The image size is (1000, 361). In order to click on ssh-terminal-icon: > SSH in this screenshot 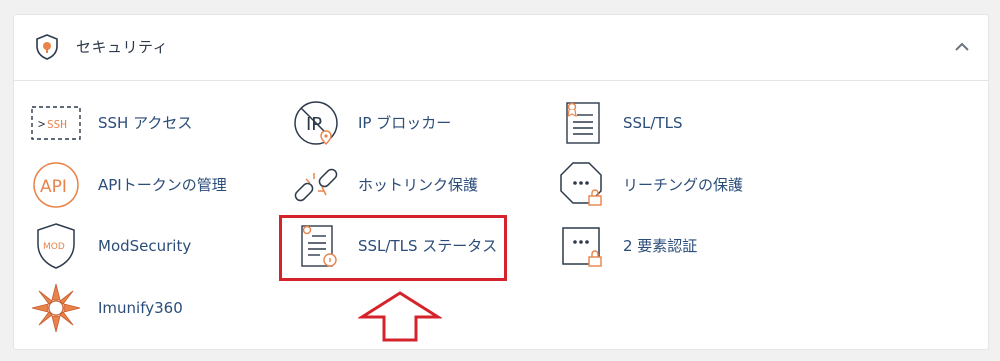, I will do `click(56, 123)`.